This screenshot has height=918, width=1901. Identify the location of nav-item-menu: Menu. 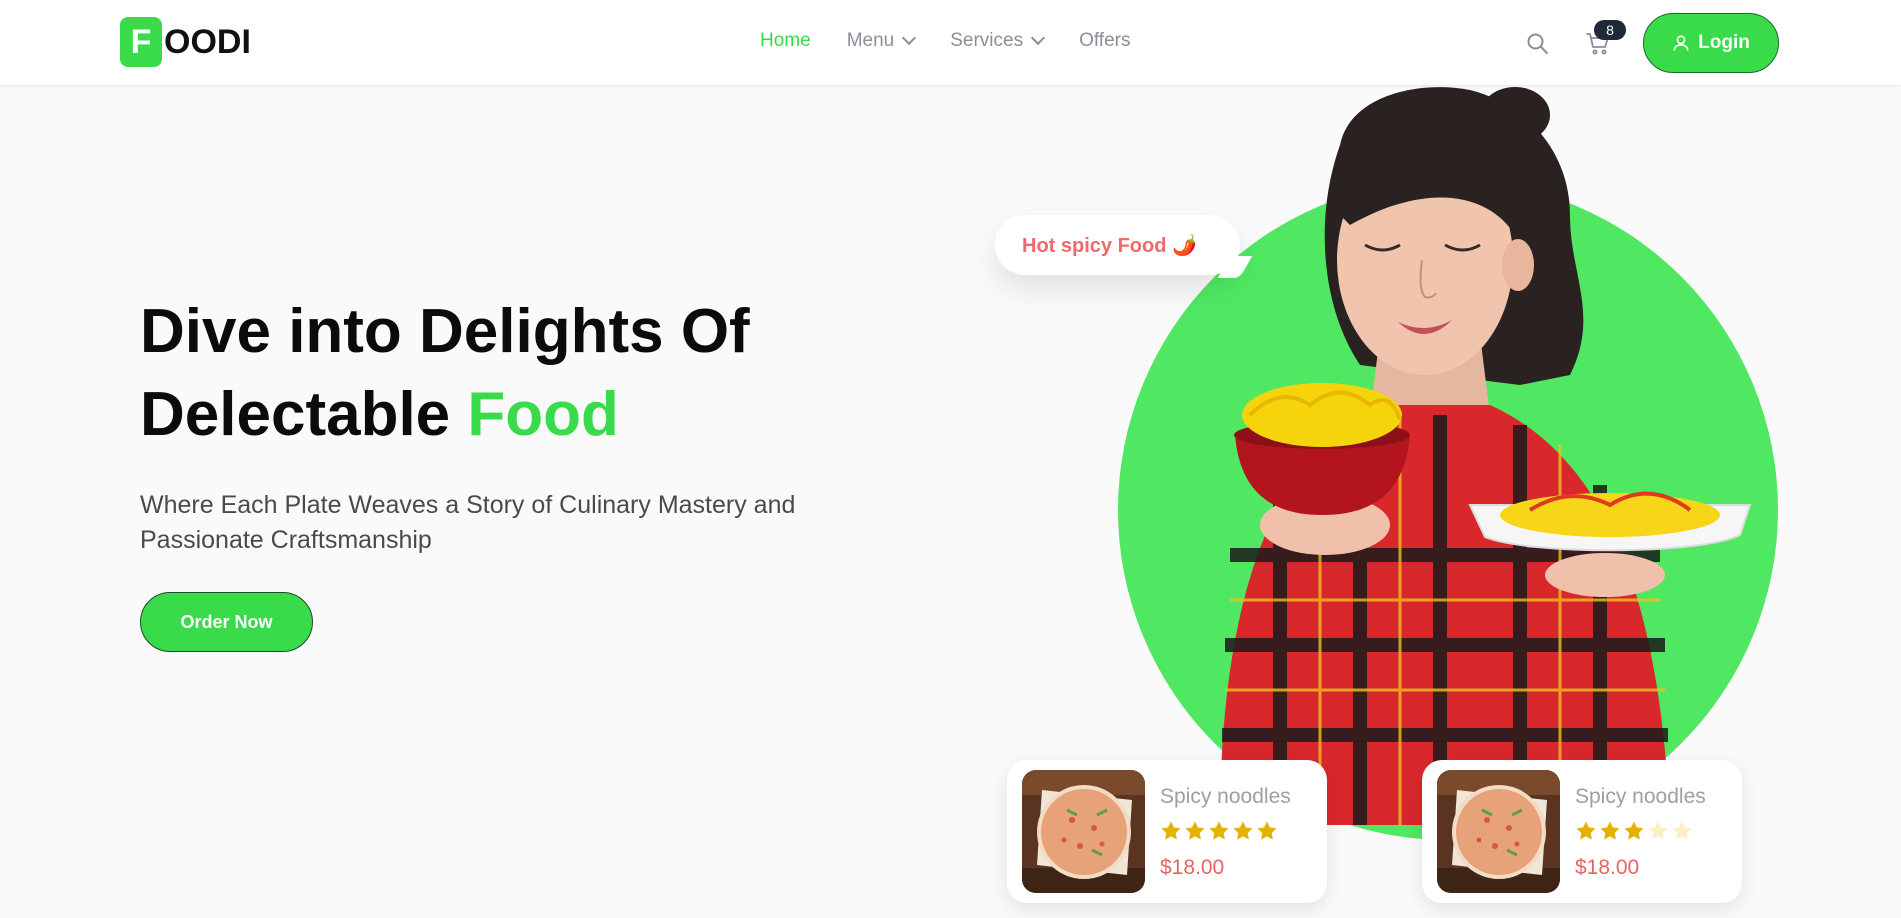
(881, 41).